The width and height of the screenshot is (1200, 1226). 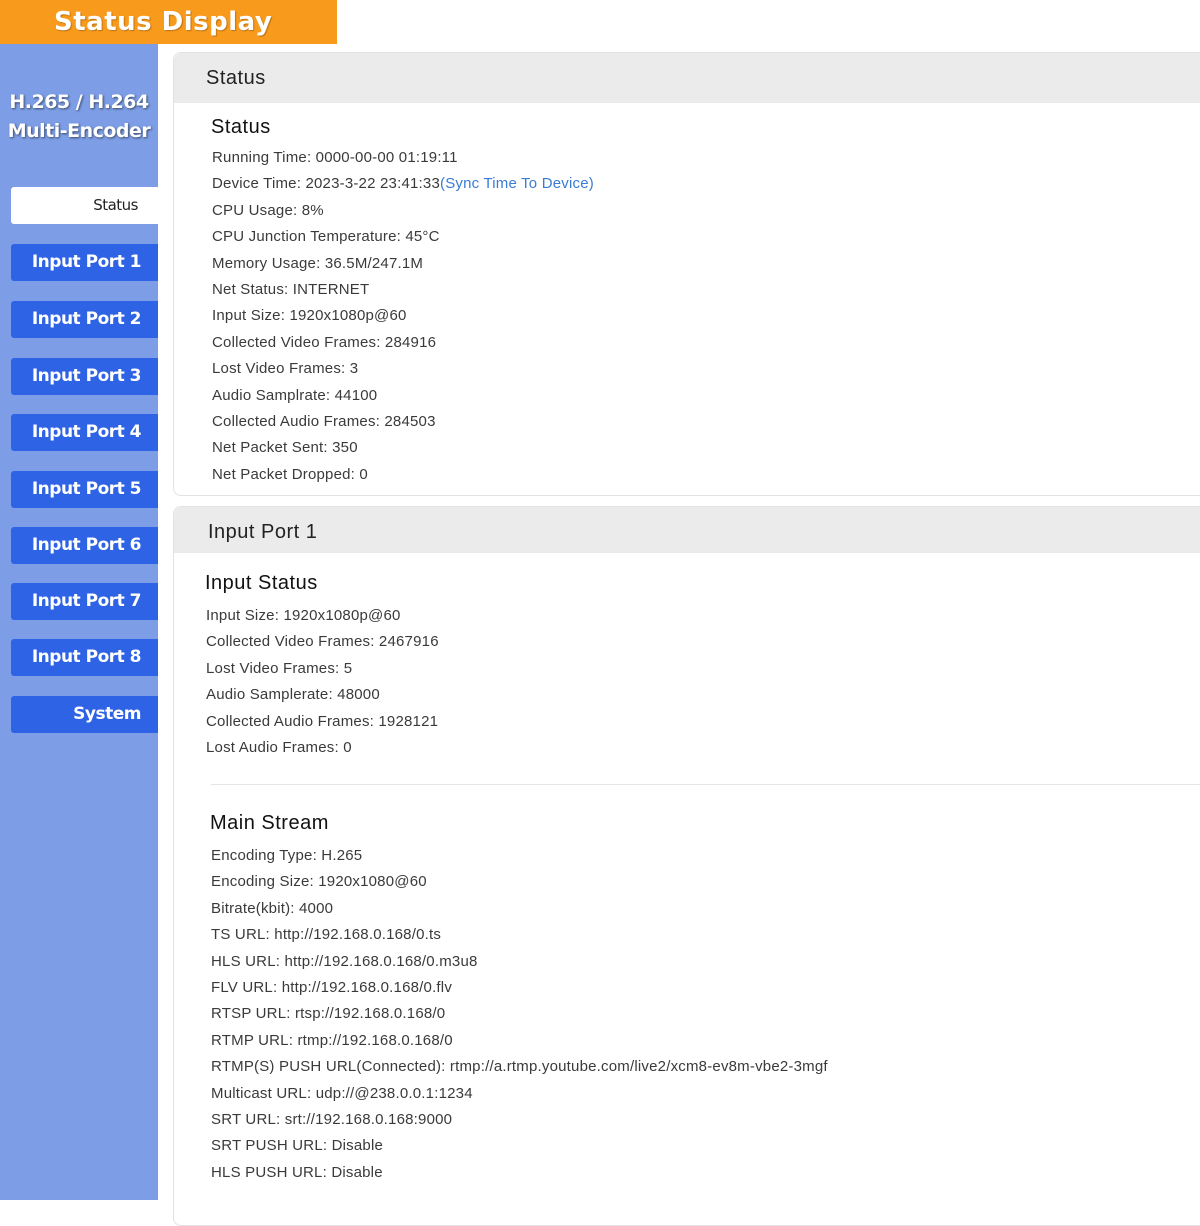 I want to click on status-section-title: Status, so click(x=241, y=127).